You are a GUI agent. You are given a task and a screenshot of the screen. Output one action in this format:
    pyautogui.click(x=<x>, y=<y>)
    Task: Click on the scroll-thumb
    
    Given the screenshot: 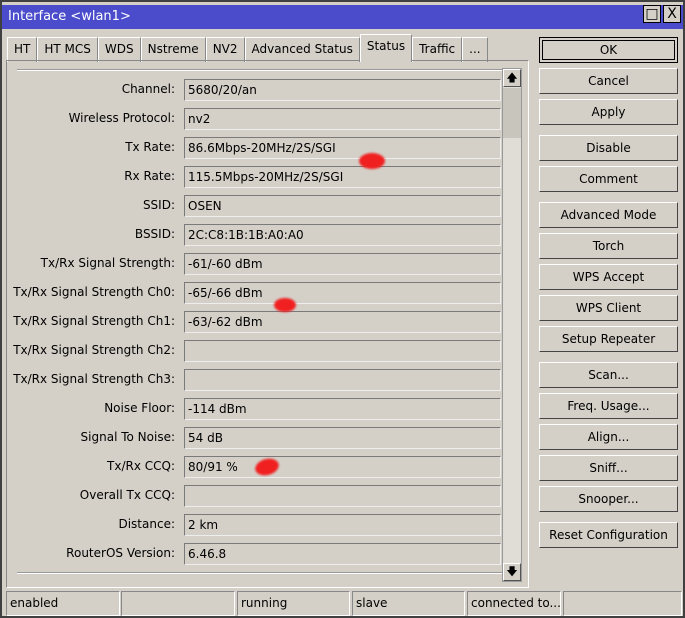 What is the action you would take?
    pyautogui.click(x=512, y=113)
    